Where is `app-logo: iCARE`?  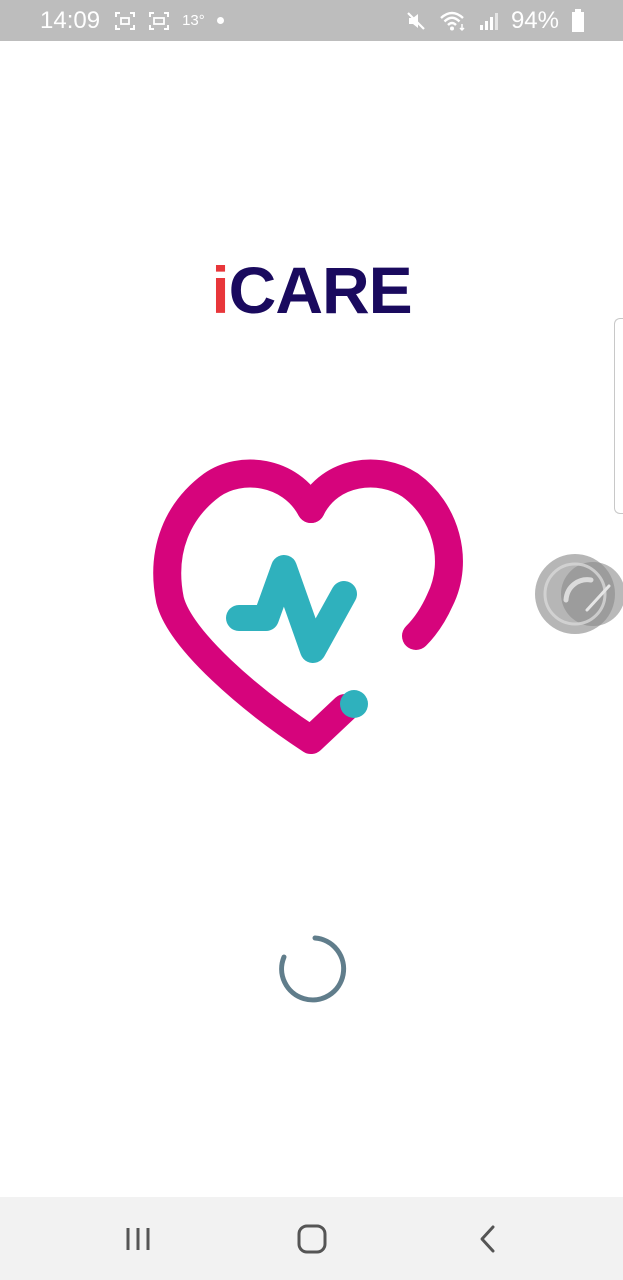 app-logo: iCARE is located at coordinates (311, 290).